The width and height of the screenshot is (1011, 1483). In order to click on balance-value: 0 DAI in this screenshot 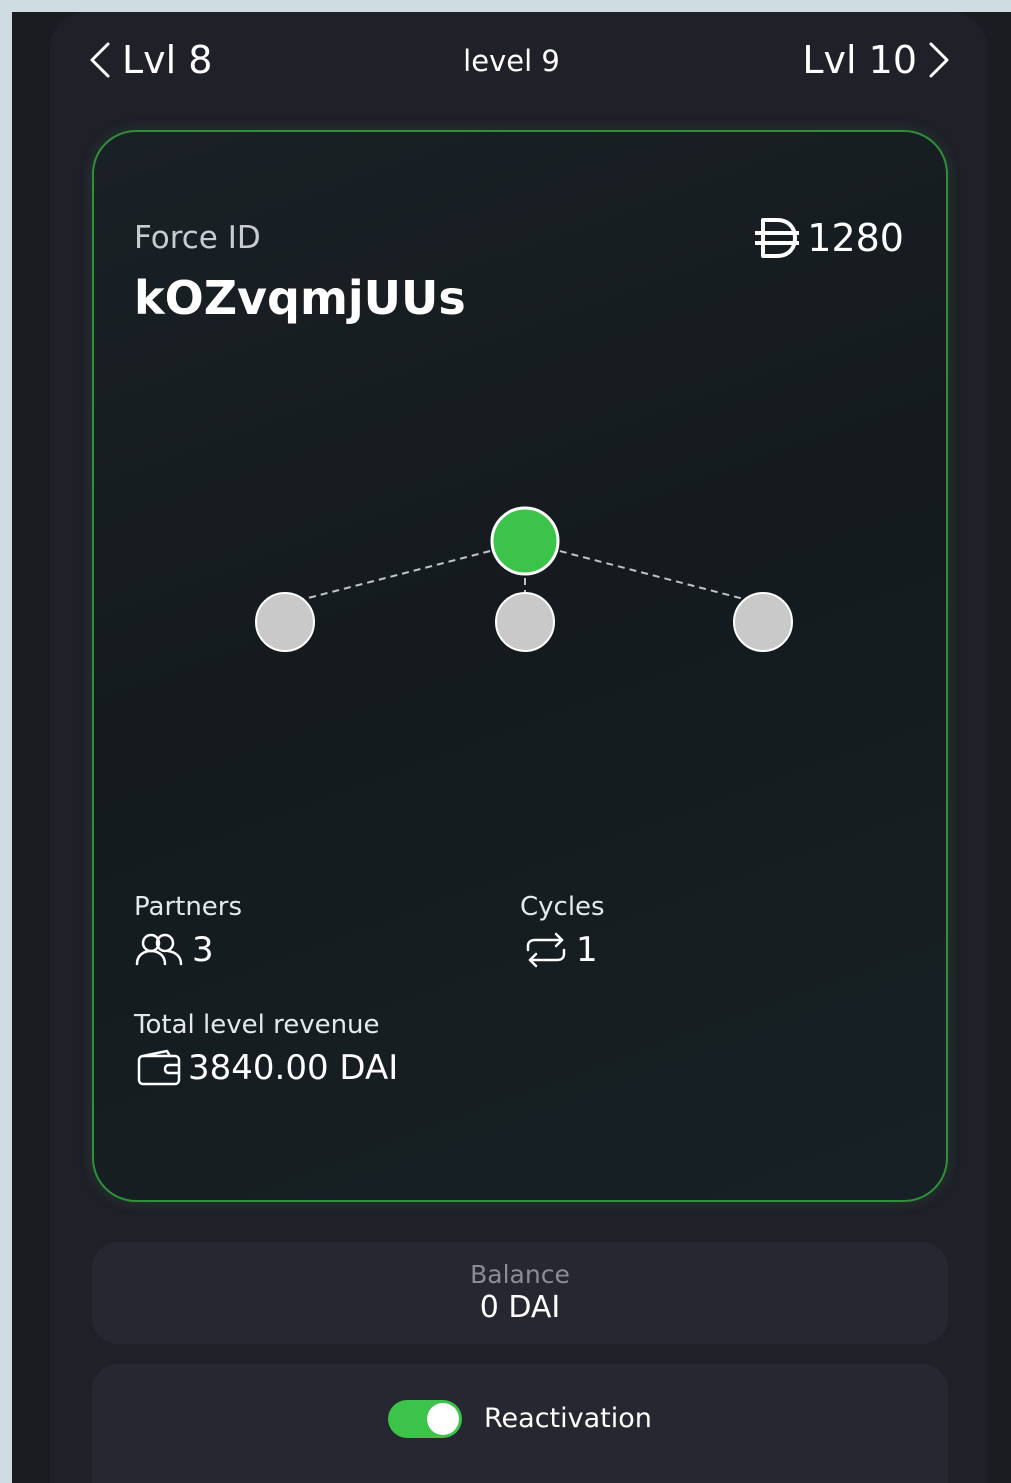, I will do `click(520, 1307)`.